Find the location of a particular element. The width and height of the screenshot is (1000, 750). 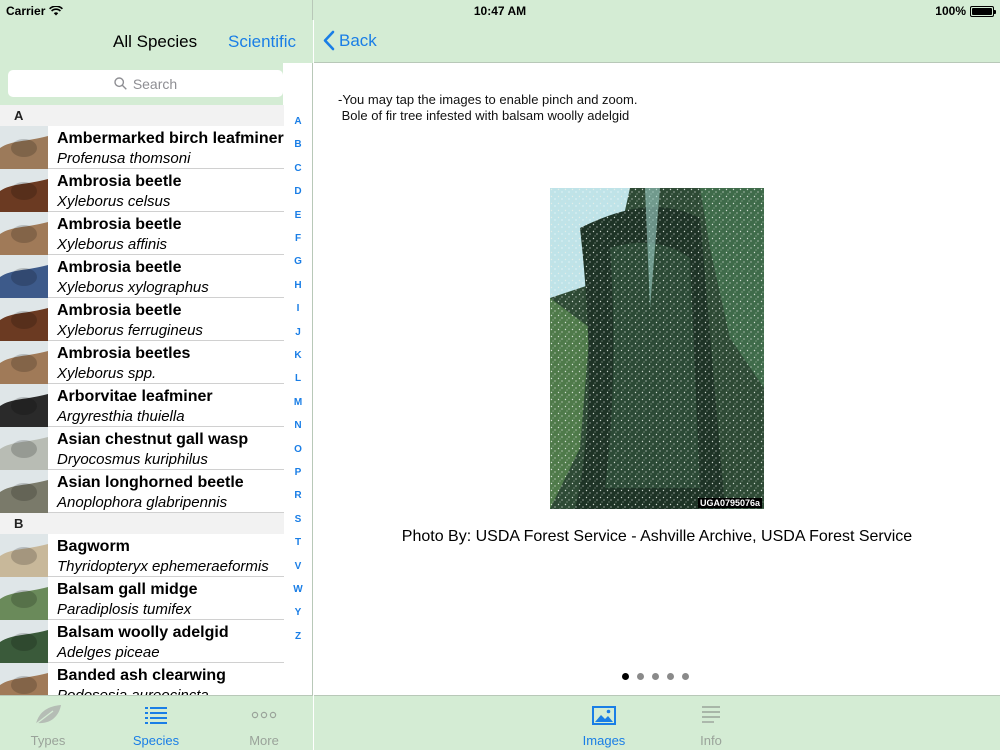

tab-info-label: Info is located at coordinates (711, 740).